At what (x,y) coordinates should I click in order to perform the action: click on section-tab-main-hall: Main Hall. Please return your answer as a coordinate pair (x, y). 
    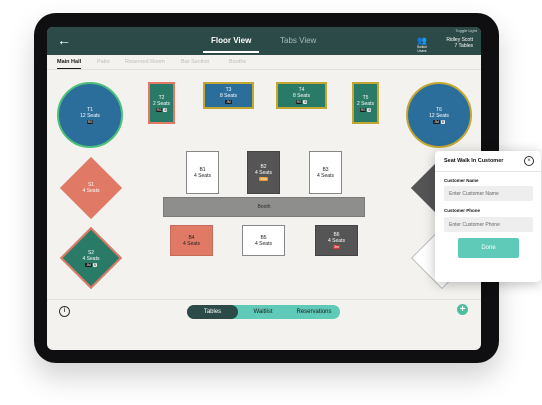
    Looking at the image, I should click on (69, 64).